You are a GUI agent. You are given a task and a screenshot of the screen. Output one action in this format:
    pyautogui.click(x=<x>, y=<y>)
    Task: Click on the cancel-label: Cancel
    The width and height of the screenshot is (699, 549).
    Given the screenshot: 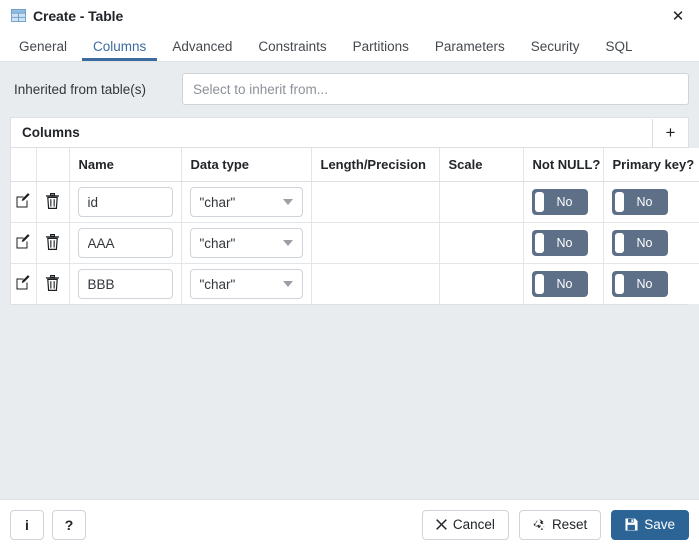 What is the action you would take?
    pyautogui.click(x=473, y=524)
    